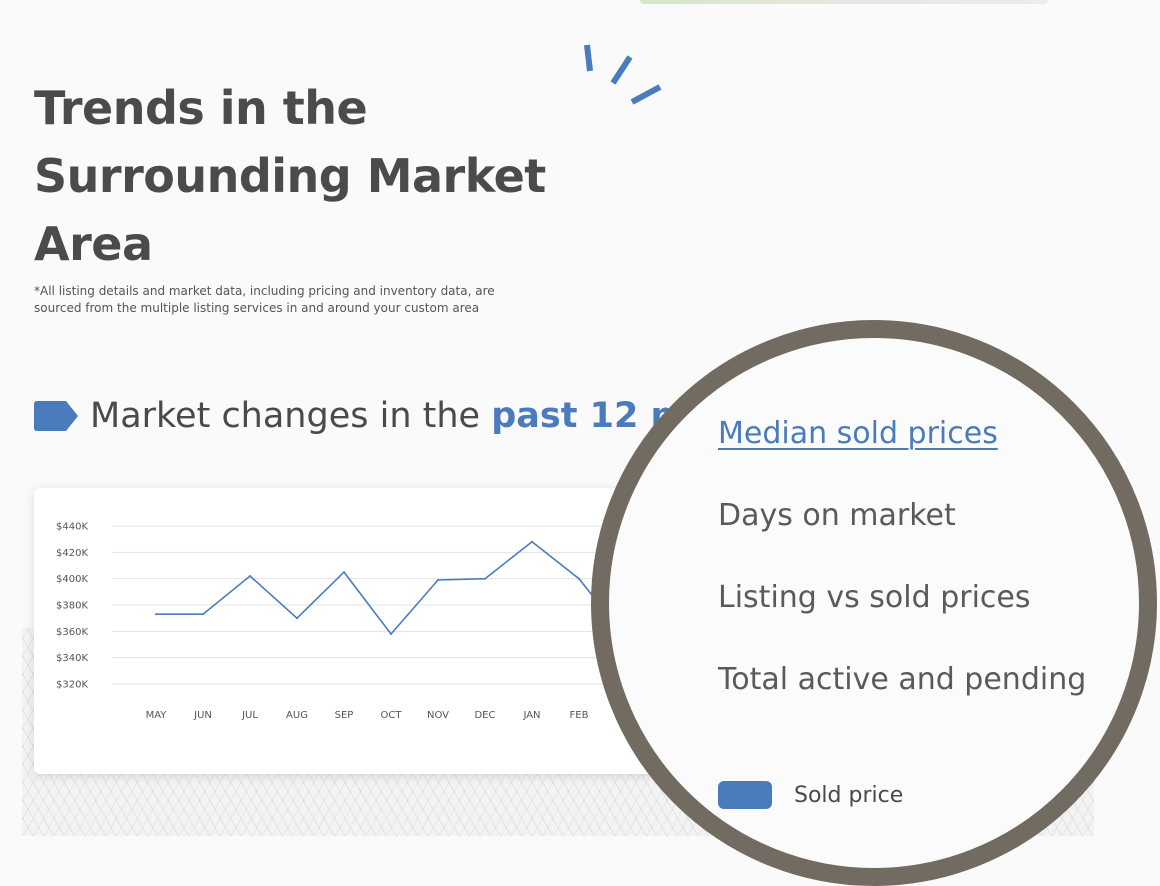 This screenshot has height=886, width=1160. What do you see at coordinates (72, 527) in the screenshot?
I see `y-tick-label: $440K` at bounding box center [72, 527].